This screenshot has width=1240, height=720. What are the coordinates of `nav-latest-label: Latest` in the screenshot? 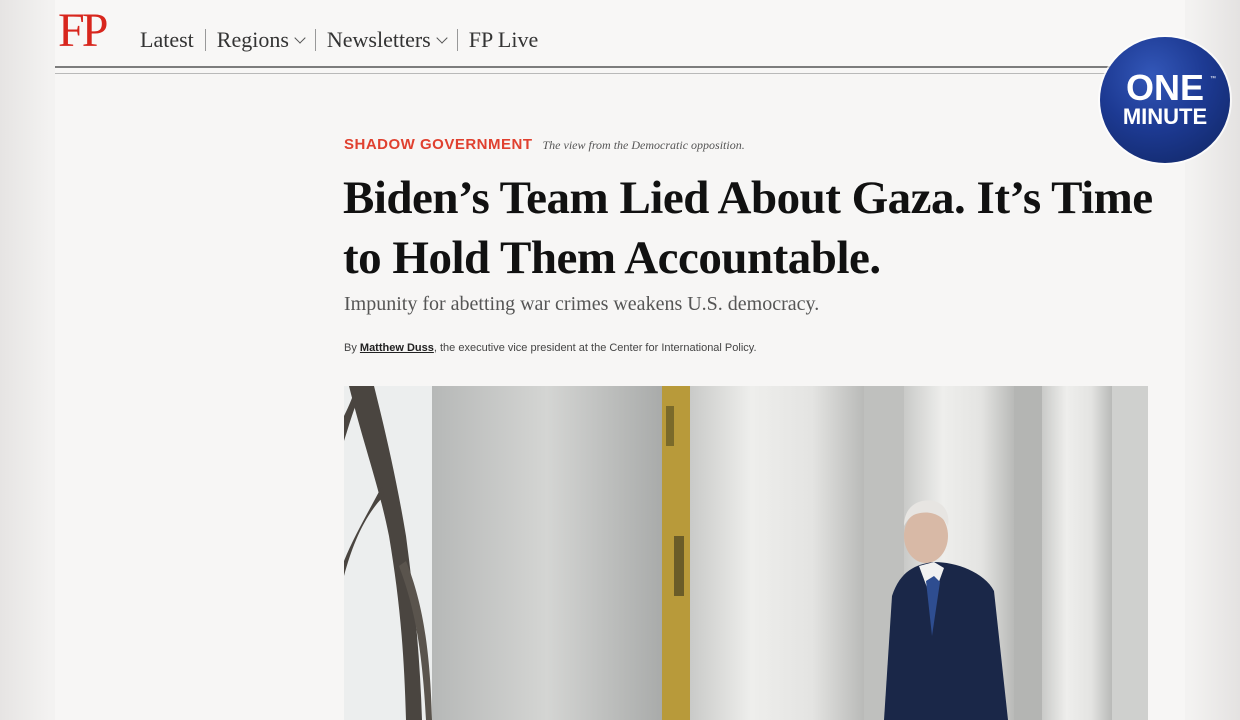 It's located at (167, 39).